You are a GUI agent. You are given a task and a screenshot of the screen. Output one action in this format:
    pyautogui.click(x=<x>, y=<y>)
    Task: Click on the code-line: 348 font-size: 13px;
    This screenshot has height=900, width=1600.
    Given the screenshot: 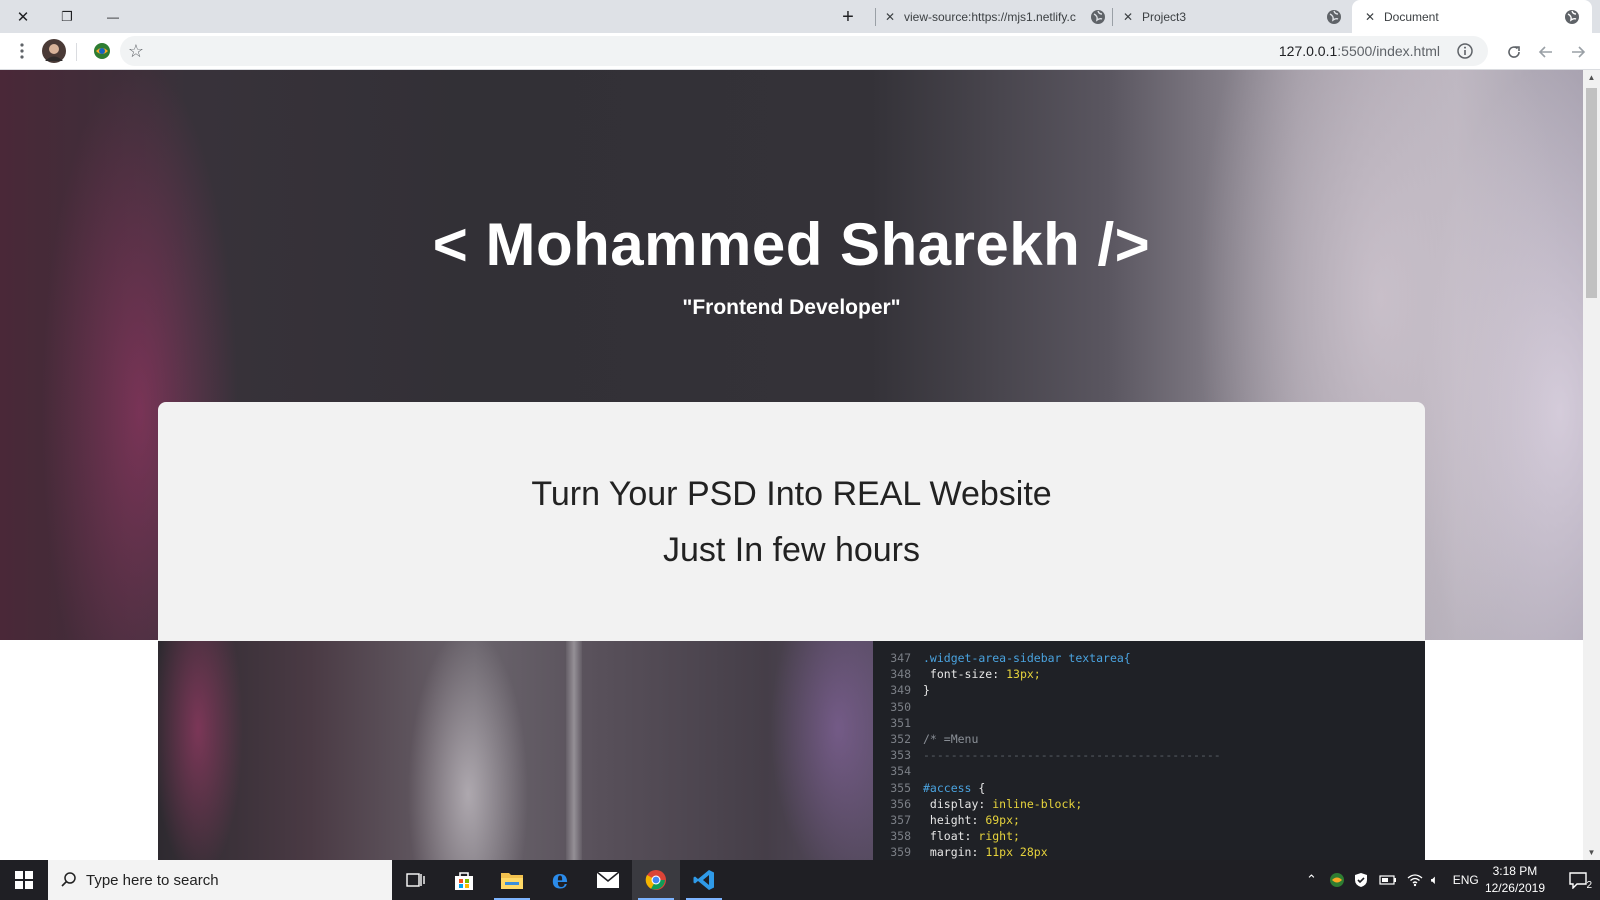 What is the action you would take?
    pyautogui.click(x=957, y=675)
    